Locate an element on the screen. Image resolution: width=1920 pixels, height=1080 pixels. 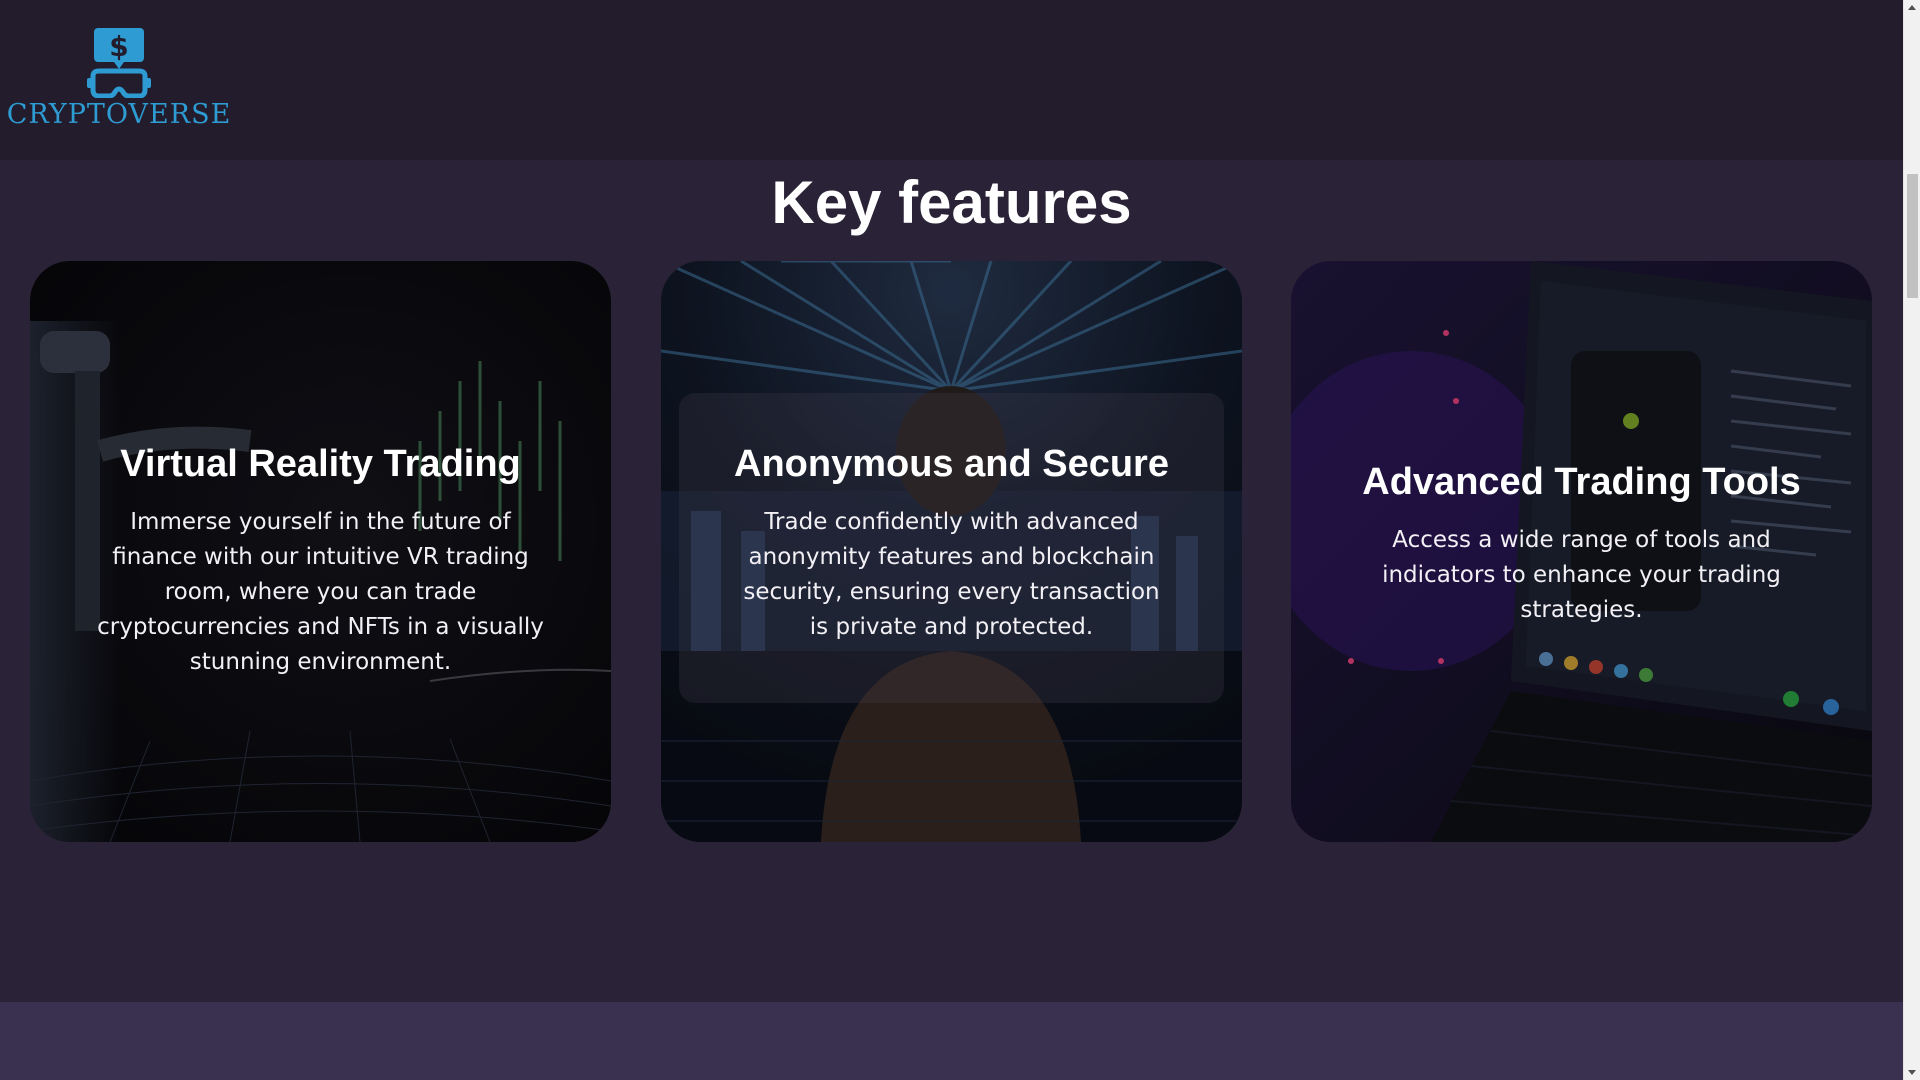
site-header: $ CRYPTOVERSE is located at coordinates (951, 80).